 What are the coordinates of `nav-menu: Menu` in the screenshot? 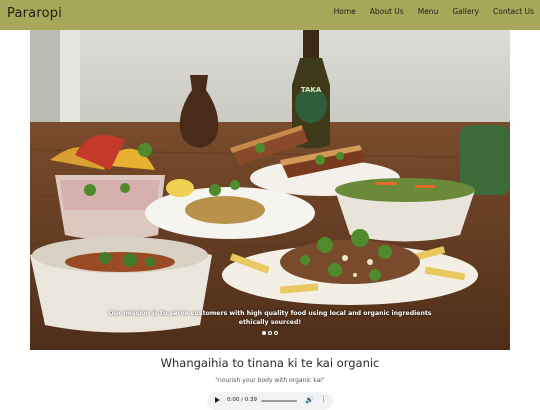 It's located at (428, 11).